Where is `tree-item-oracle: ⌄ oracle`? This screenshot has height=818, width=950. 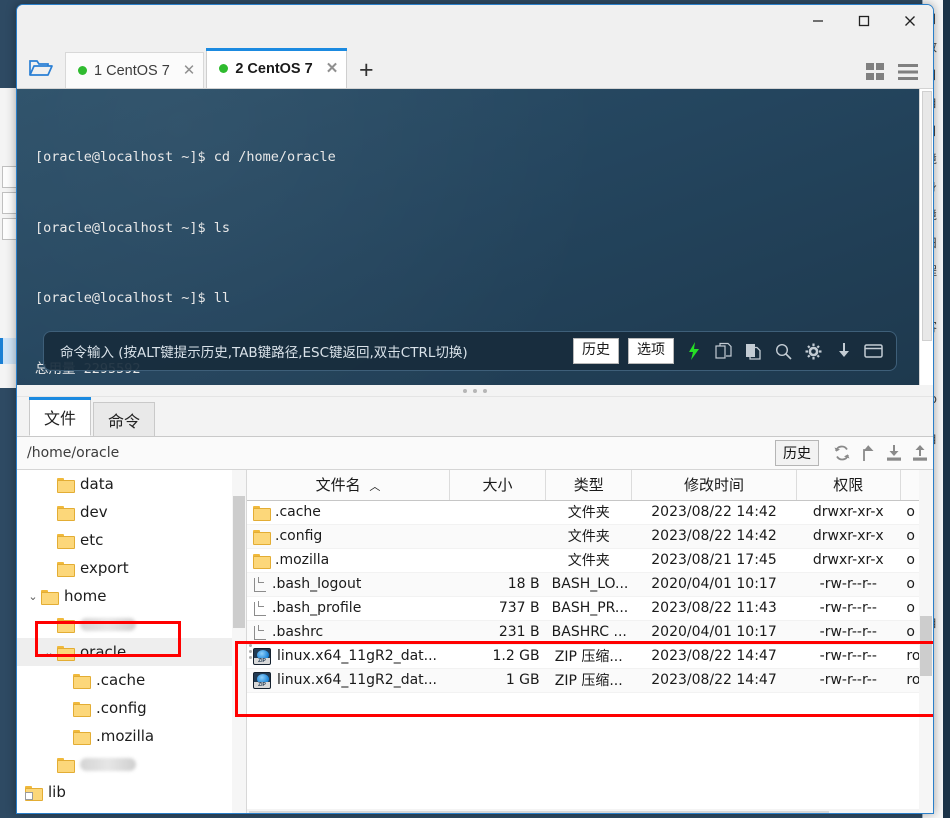 tree-item-oracle: ⌄ oracle is located at coordinates (131, 652).